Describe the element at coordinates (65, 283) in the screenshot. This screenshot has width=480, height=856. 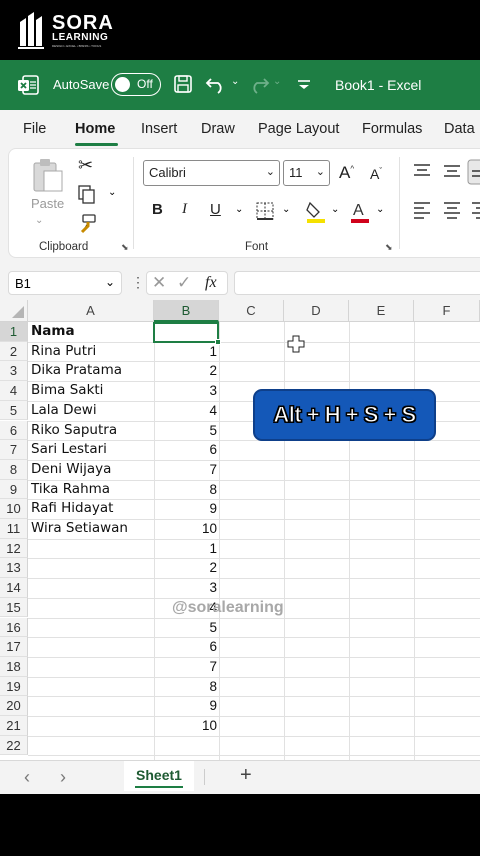
I see `name-box: B1 ⌄` at that location.